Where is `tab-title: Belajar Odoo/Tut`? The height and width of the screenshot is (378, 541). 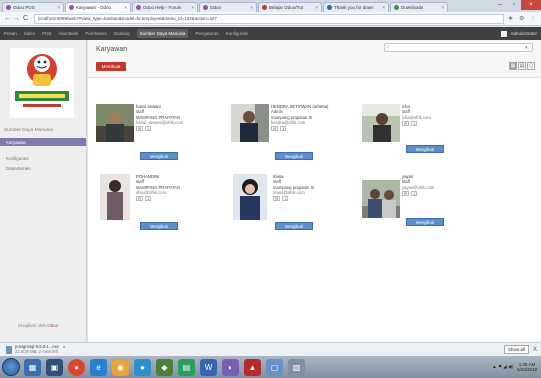
tab-title: Belajar Odoo/Tut is located at coordinates (286, 7).